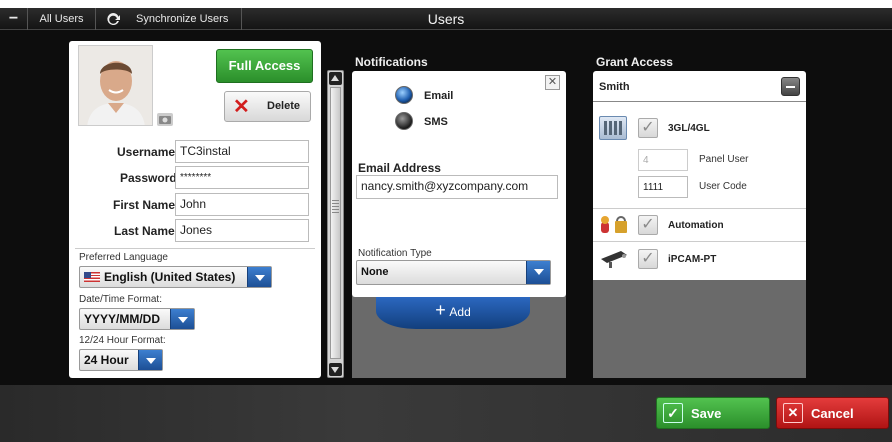 The image size is (892, 442). What do you see at coordinates (115, 85) in the screenshot?
I see `user-avatar` at bounding box center [115, 85].